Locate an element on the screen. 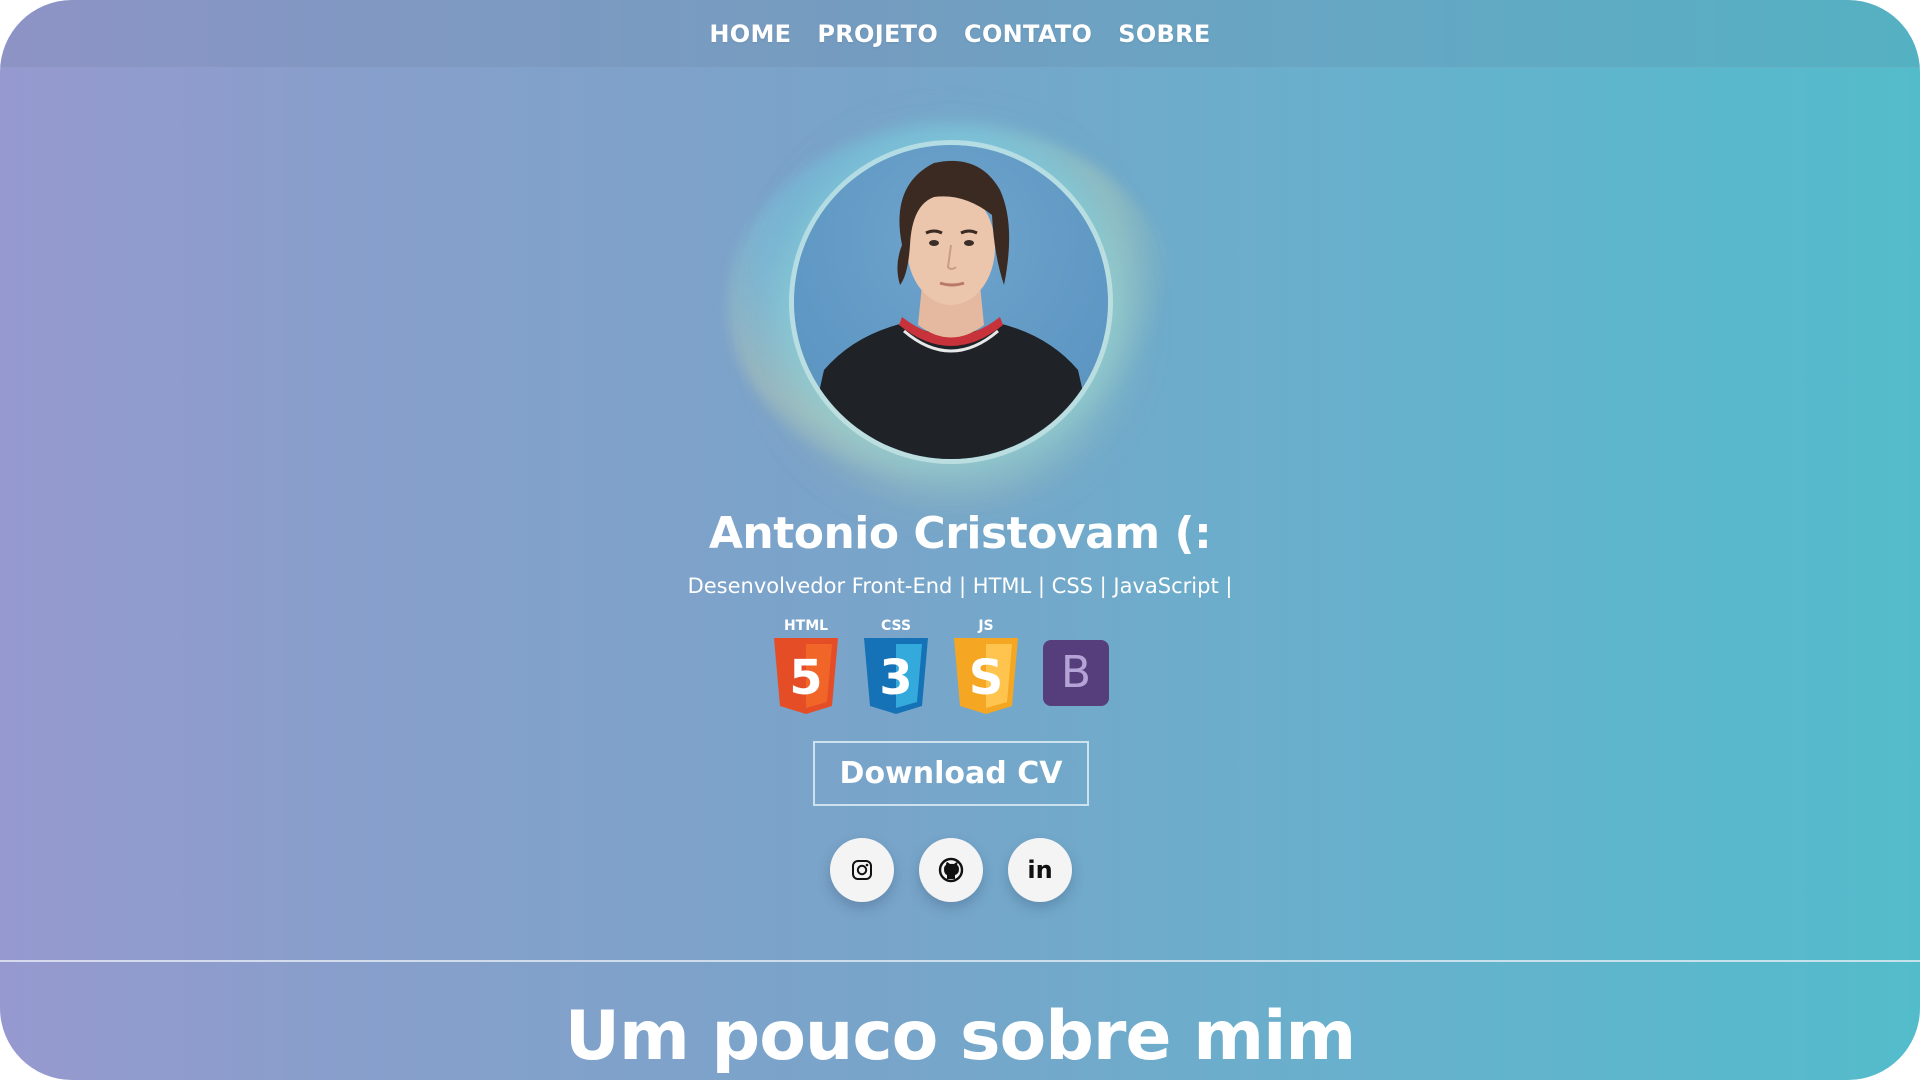 This screenshot has width=1920, height=1080. nav-link-contato: CONTATO is located at coordinates (1028, 34).